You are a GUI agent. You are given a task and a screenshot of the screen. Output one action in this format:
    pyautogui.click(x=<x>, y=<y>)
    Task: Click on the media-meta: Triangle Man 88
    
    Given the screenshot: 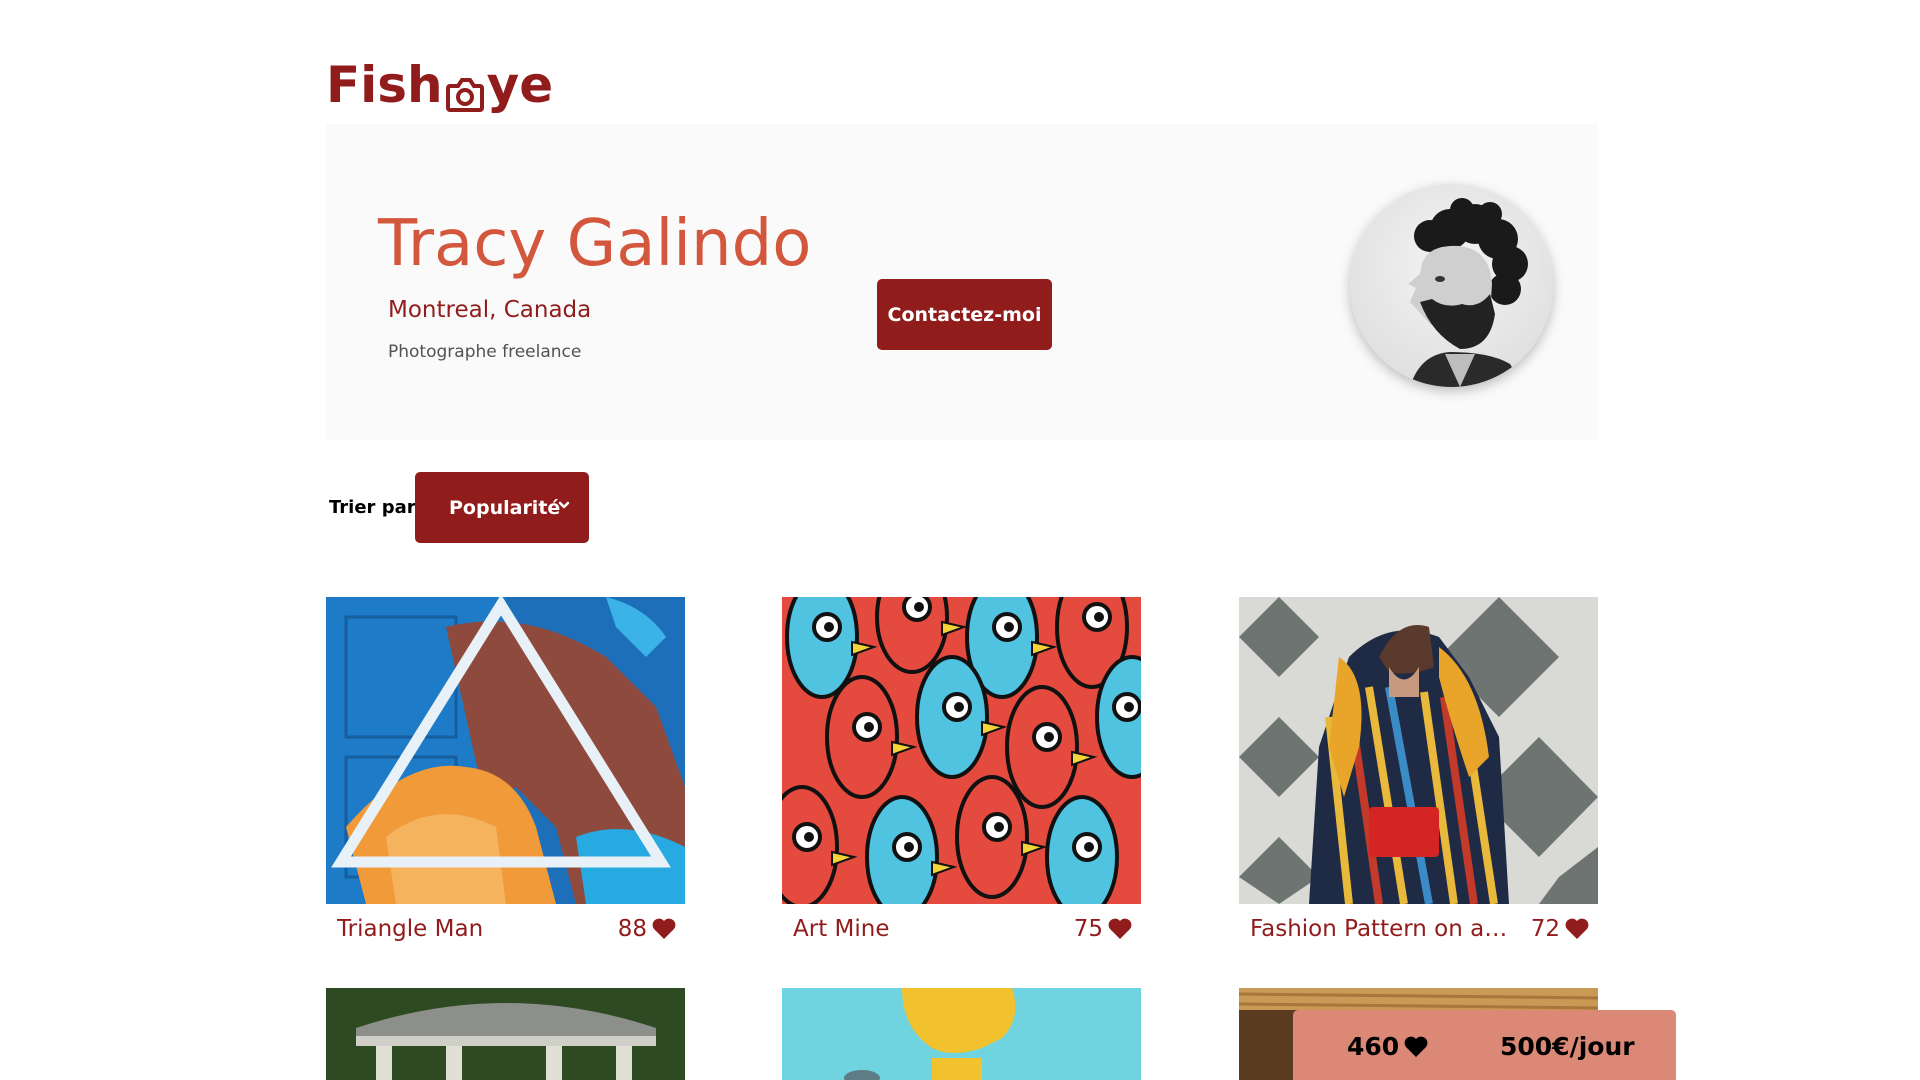 What is the action you would take?
    pyautogui.click(x=505, y=929)
    